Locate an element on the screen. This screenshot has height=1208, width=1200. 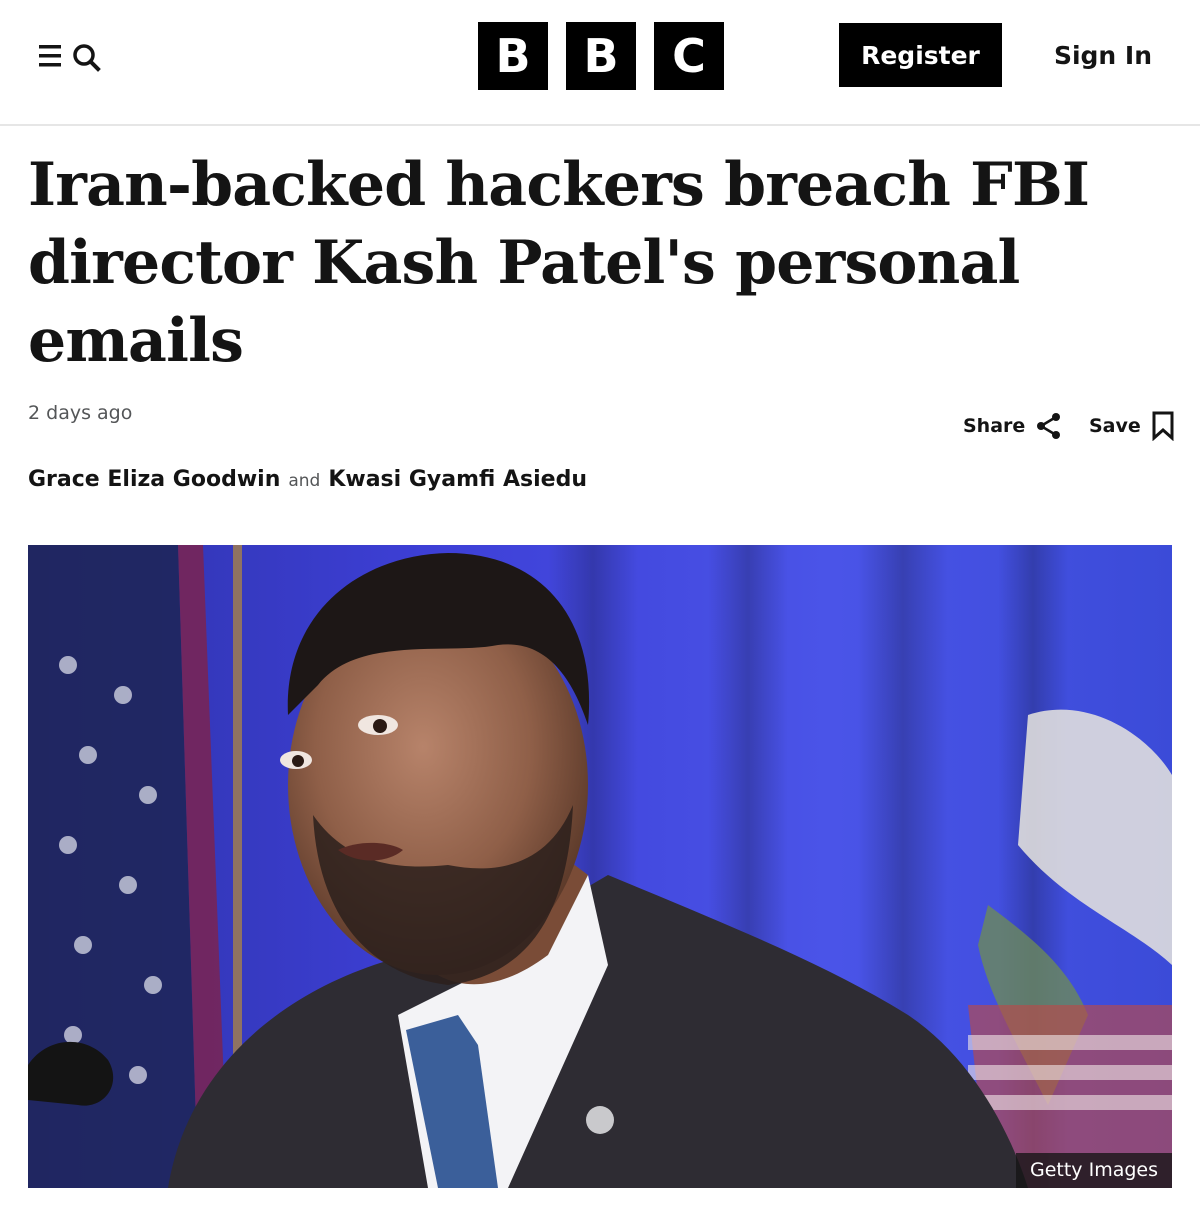
bbc-logo: B B C is located at coordinates (601, 56).